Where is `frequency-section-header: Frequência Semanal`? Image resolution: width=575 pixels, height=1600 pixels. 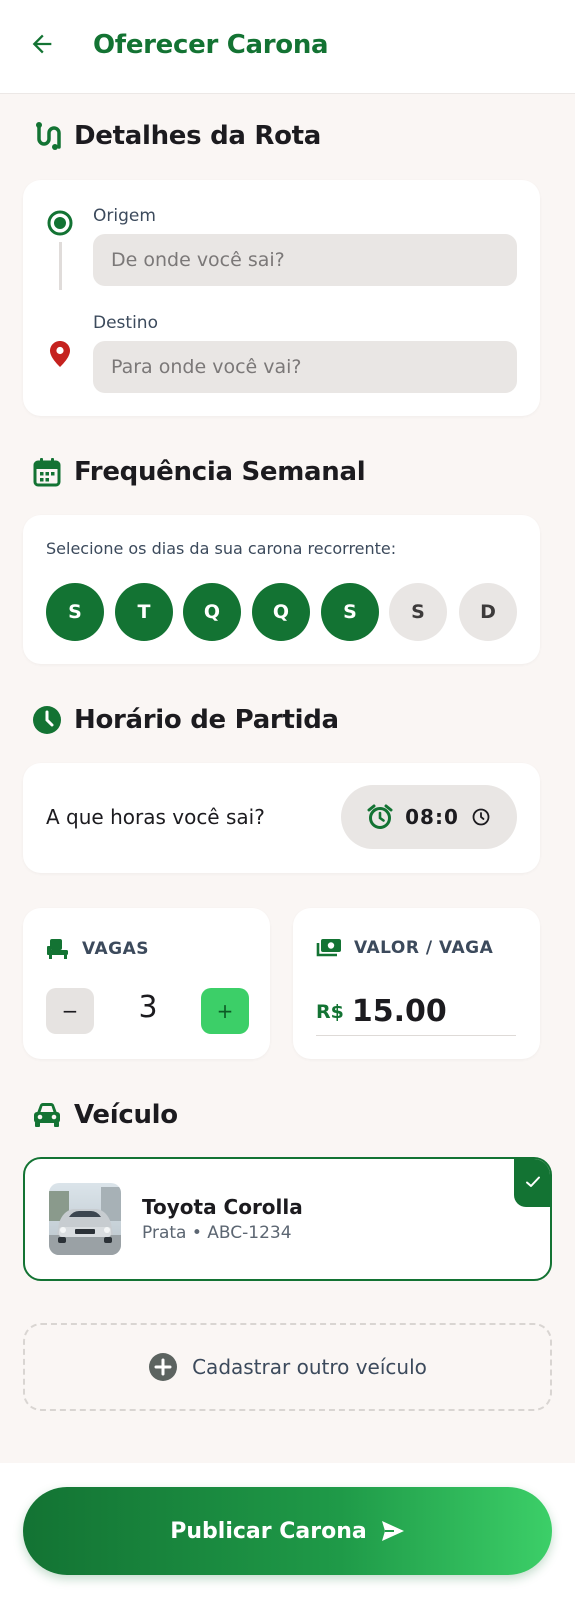 frequency-section-header: Frequência Semanal is located at coordinates (199, 472).